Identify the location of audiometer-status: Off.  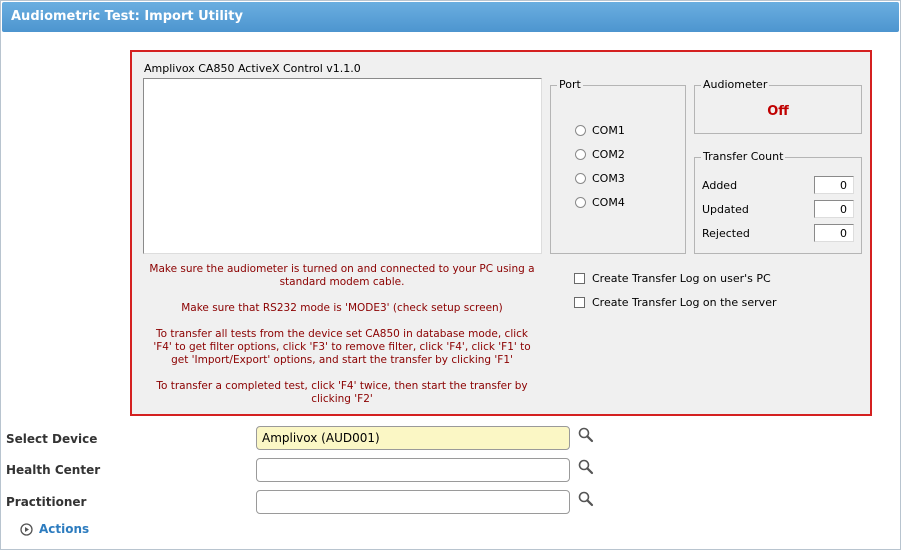
(778, 111).